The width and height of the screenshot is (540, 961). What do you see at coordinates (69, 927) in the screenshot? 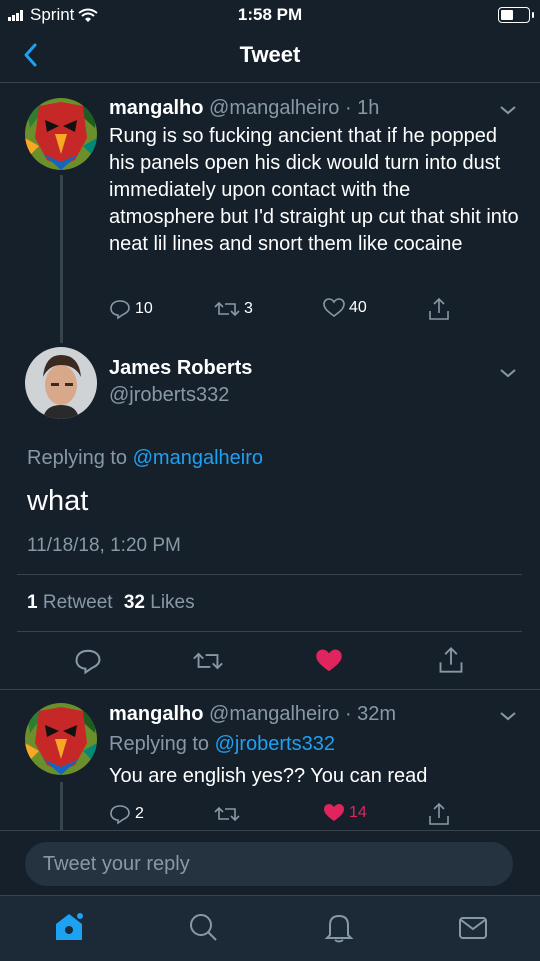
I see `home-icon` at bounding box center [69, 927].